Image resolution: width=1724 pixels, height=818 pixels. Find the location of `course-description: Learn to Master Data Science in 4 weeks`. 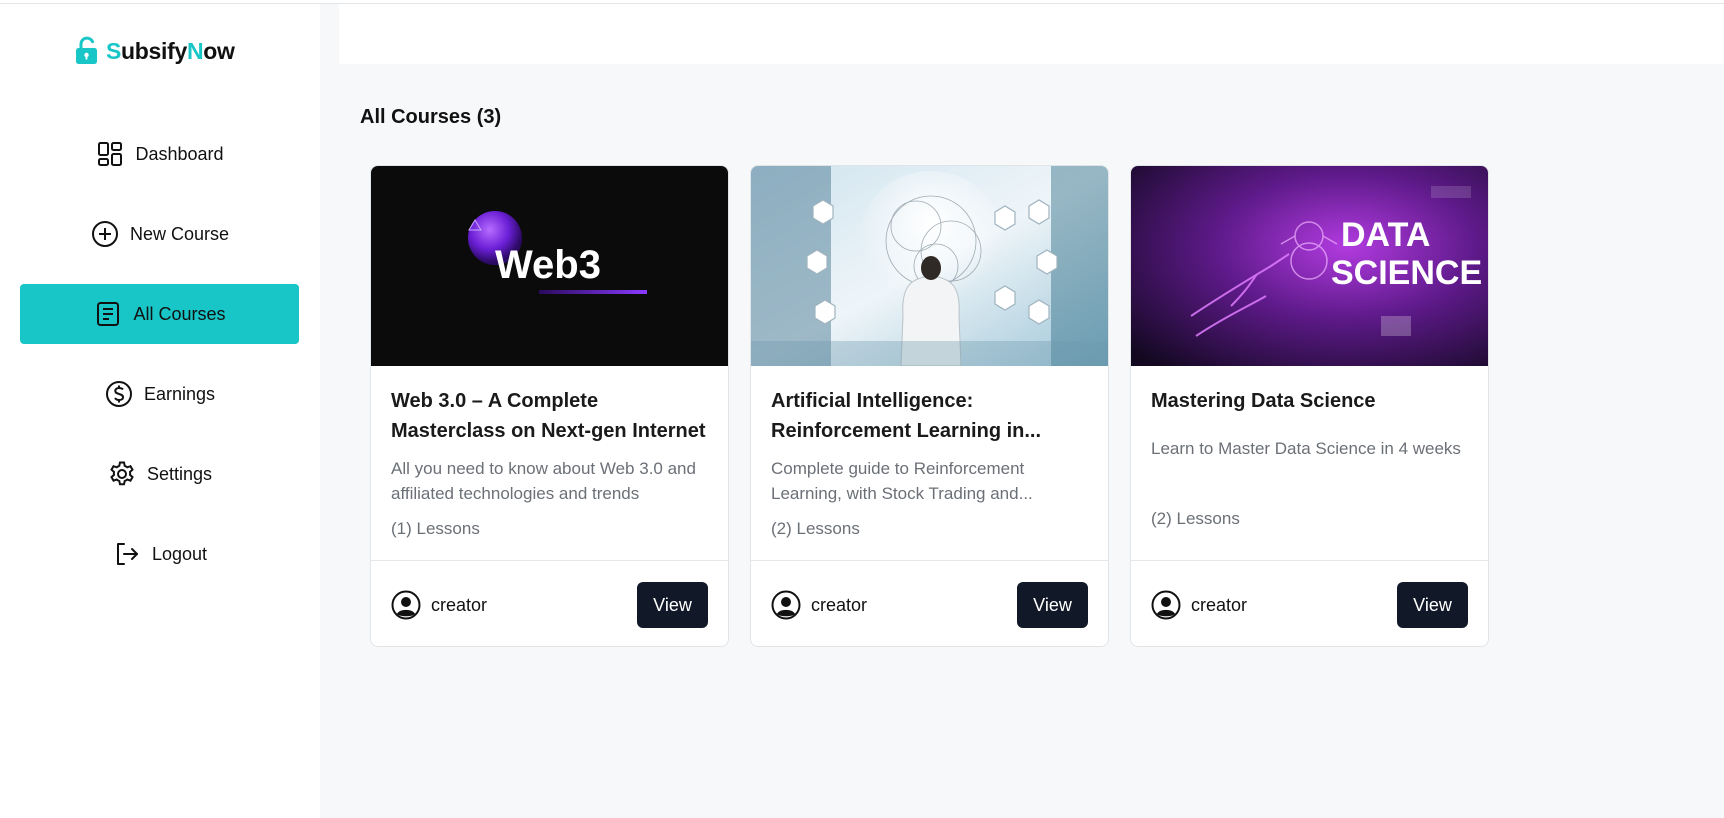

course-description: Learn to Master Data Science in 4 weeks is located at coordinates (1306, 448).